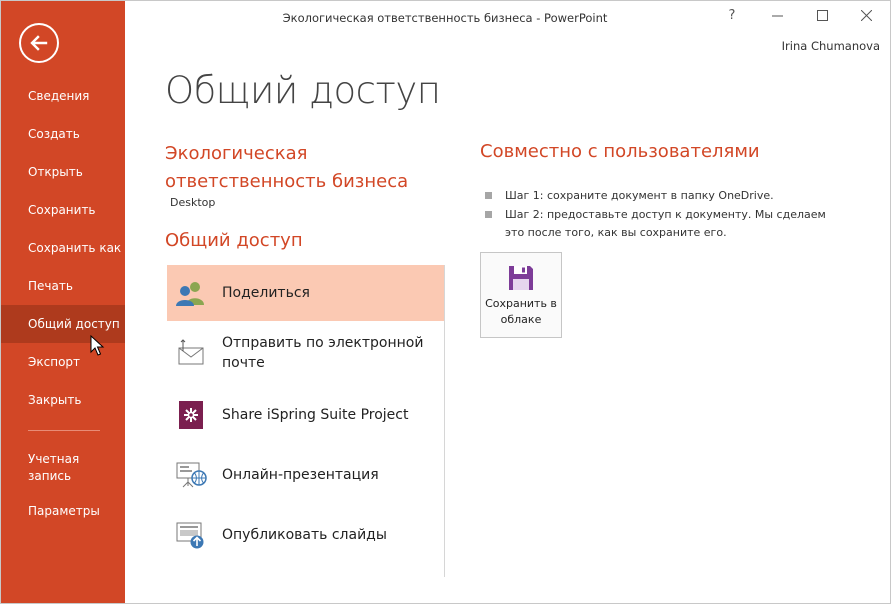  Describe the element at coordinates (63, 134) in the screenshot. I see `sidebar-item-new: Создать` at that location.